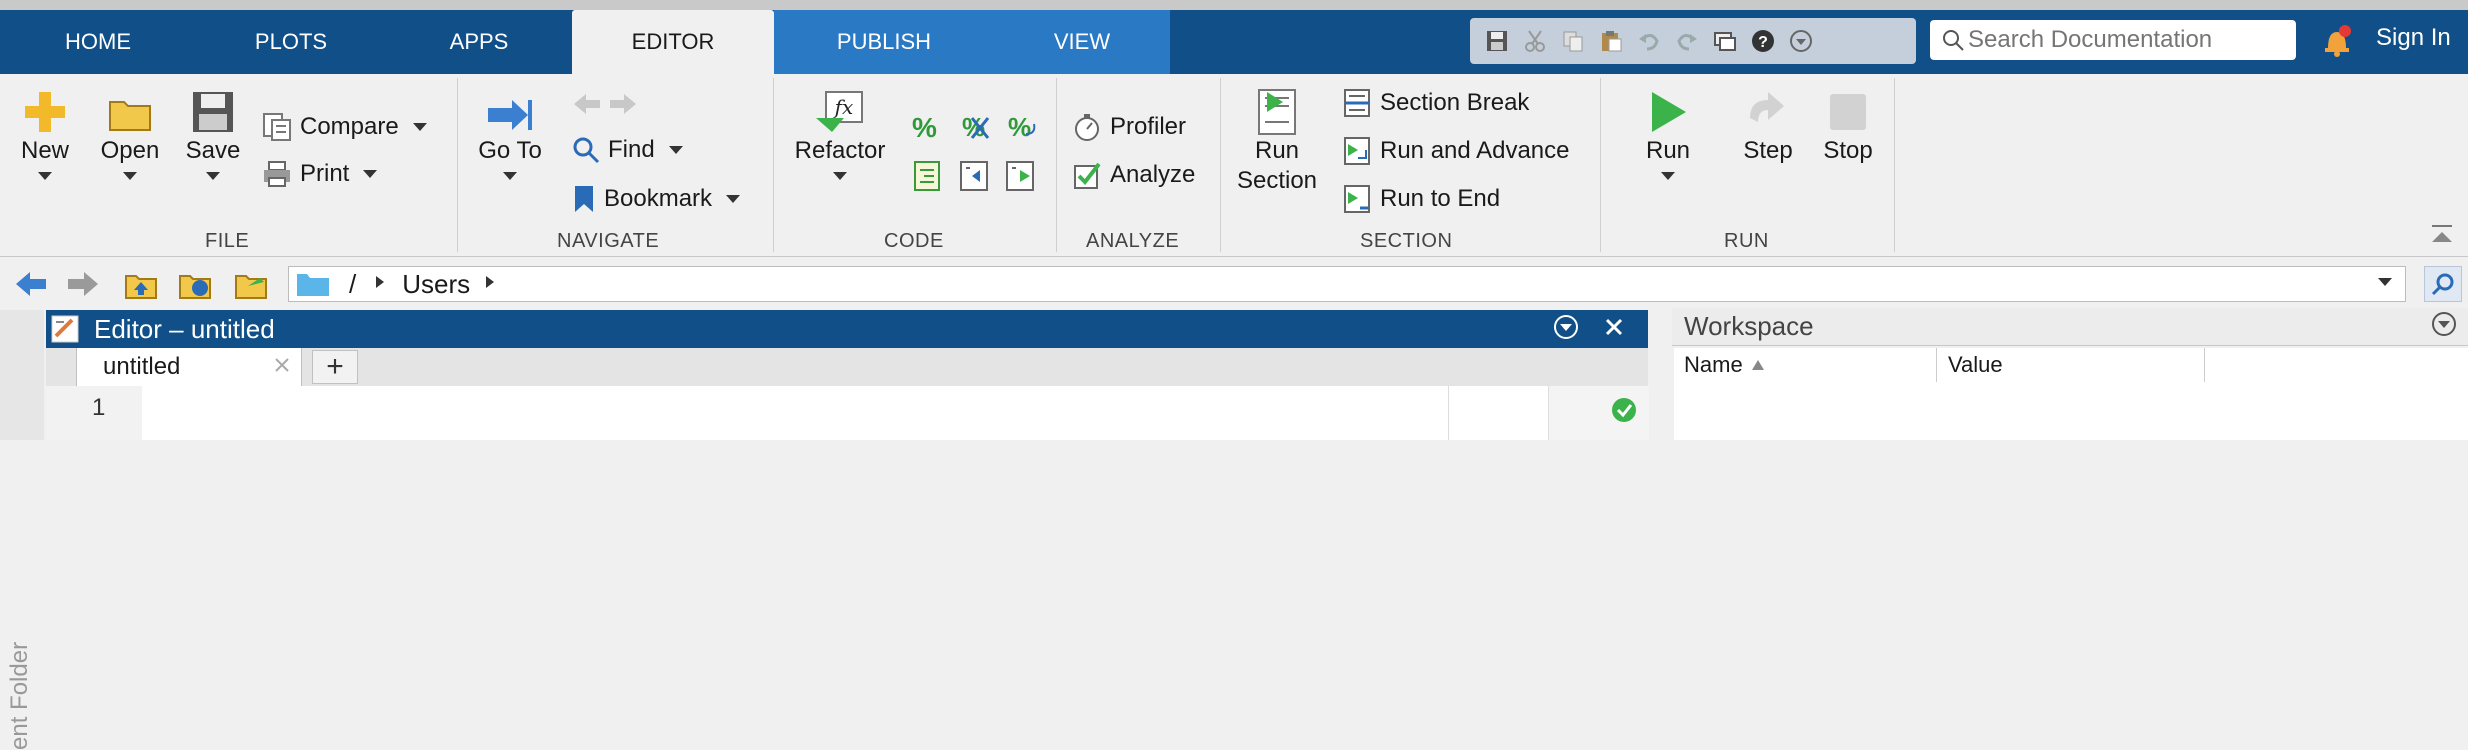 This screenshot has width=2468, height=750. What do you see at coordinates (1725, 41) in the screenshot?
I see `switch-windows-icon` at bounding box center [1725, 41].